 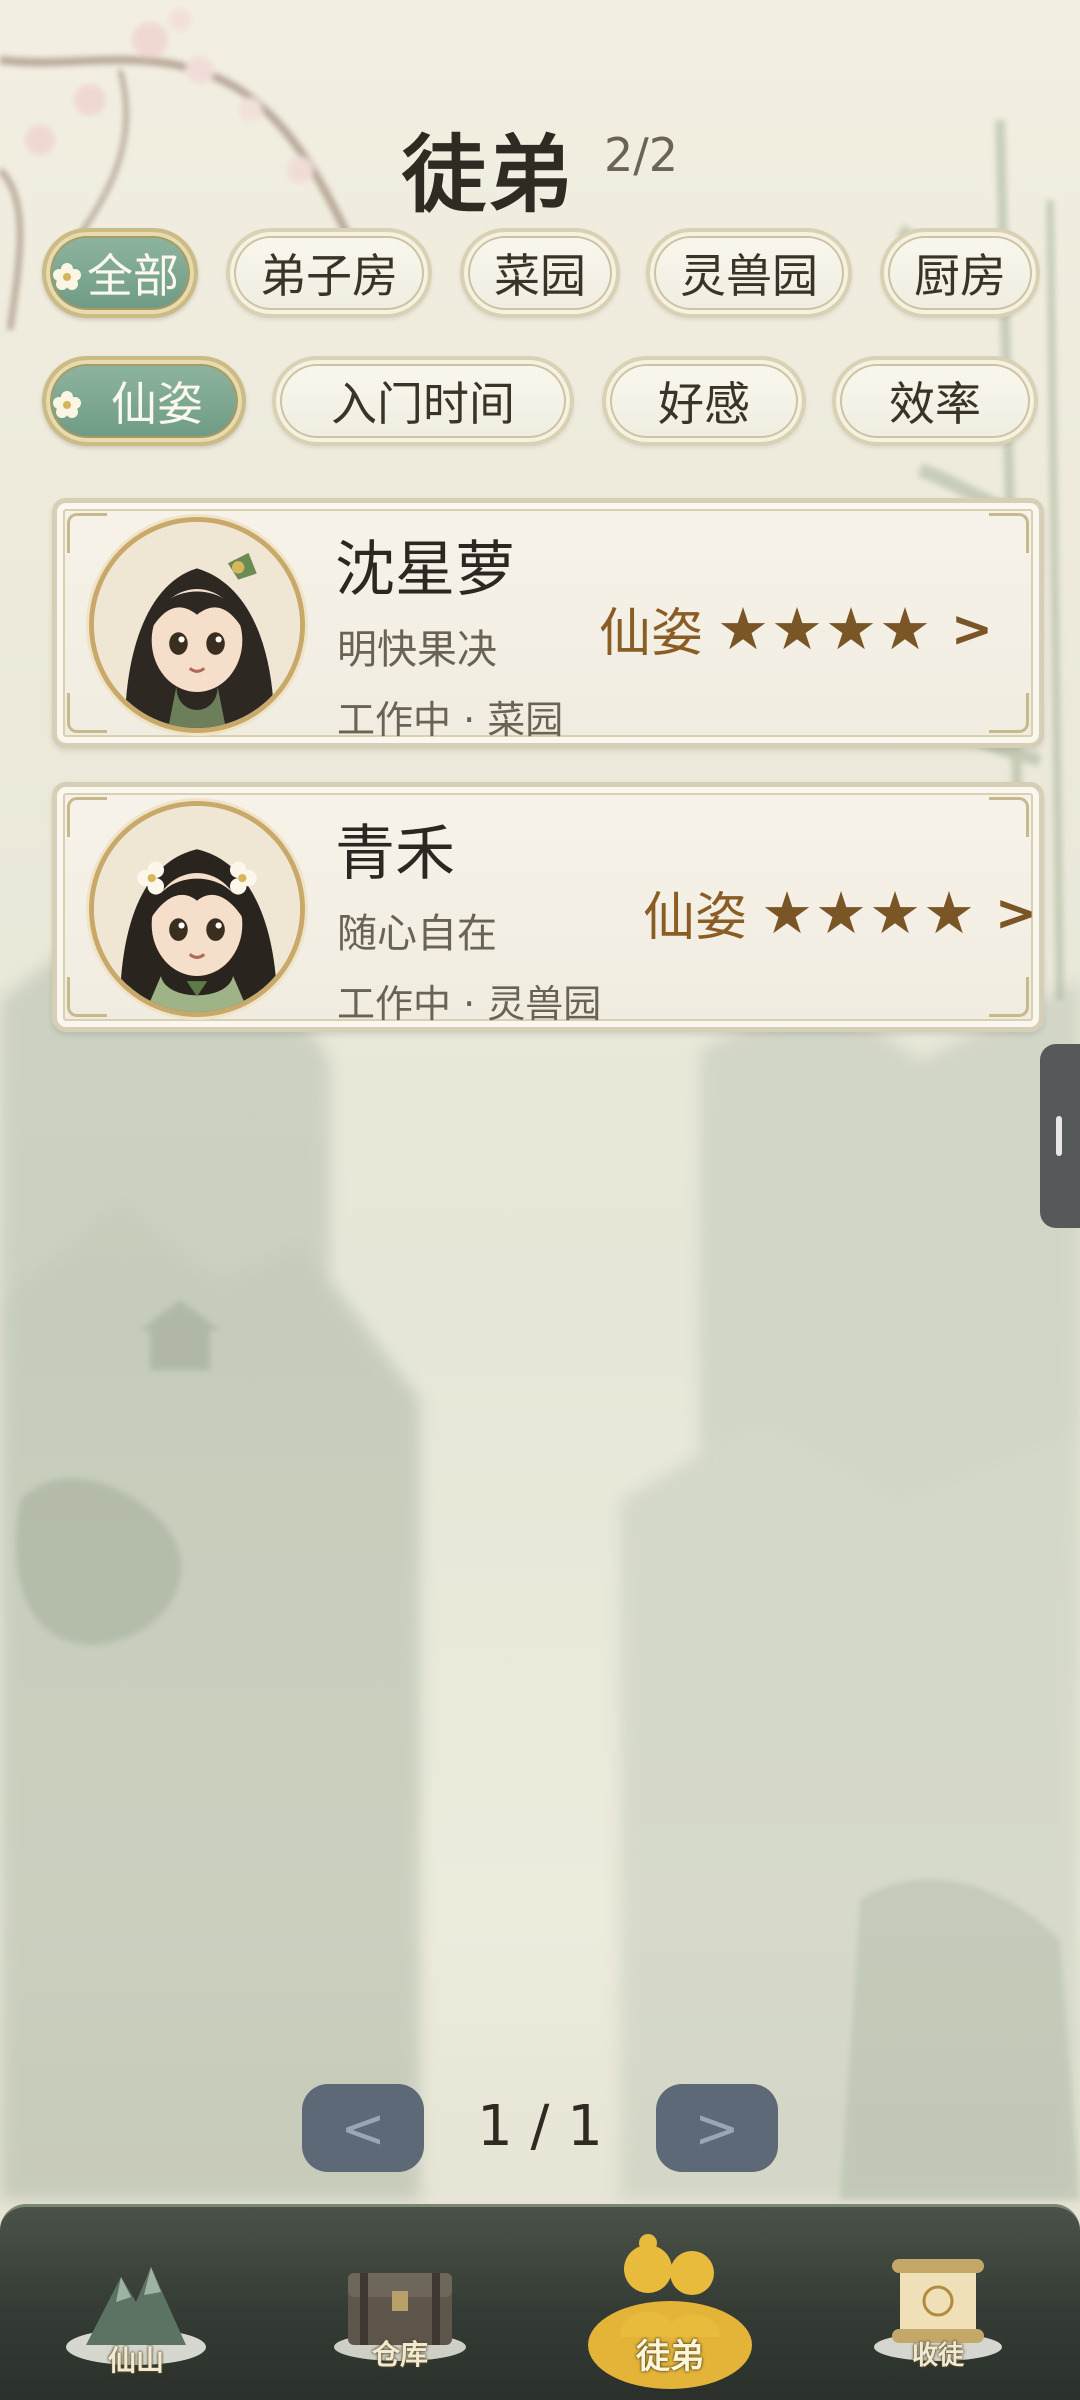 What do you see at coordinates (548, 623) in the screenshot?
I see `disciple-card: 沈星萝 明快果决 工作中 · 菜园 仙姿 ★★★★ >` at bounding box center [548, 623].